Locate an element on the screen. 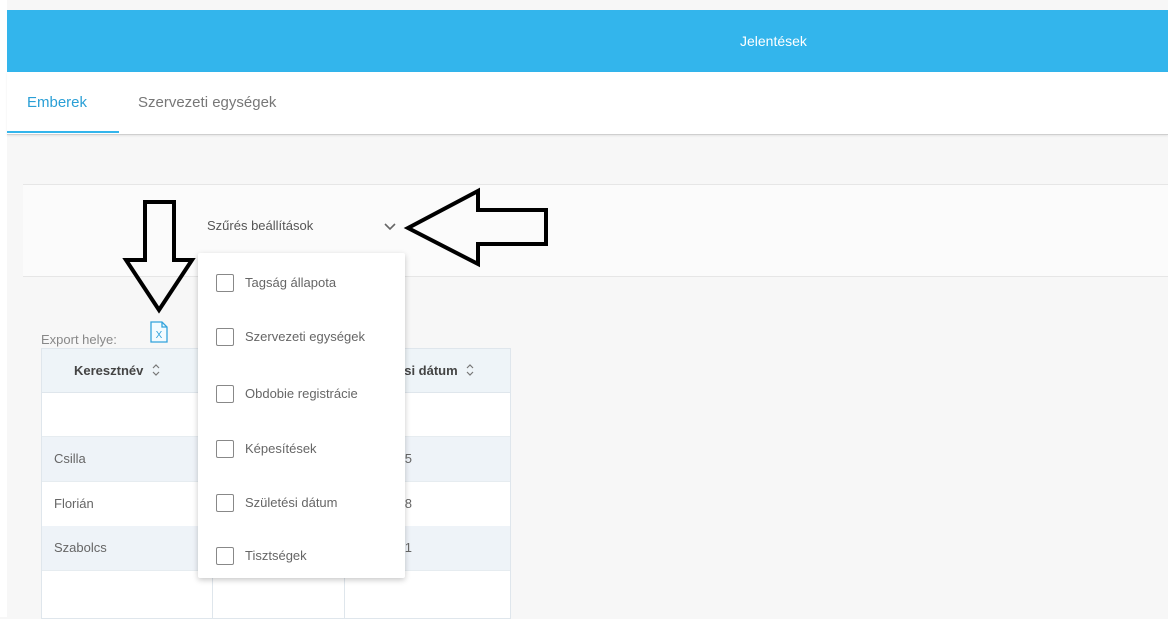 This screenshot has height=619, width=1168. annotation-down-arrow-icon is located at coordinates (159, 257).